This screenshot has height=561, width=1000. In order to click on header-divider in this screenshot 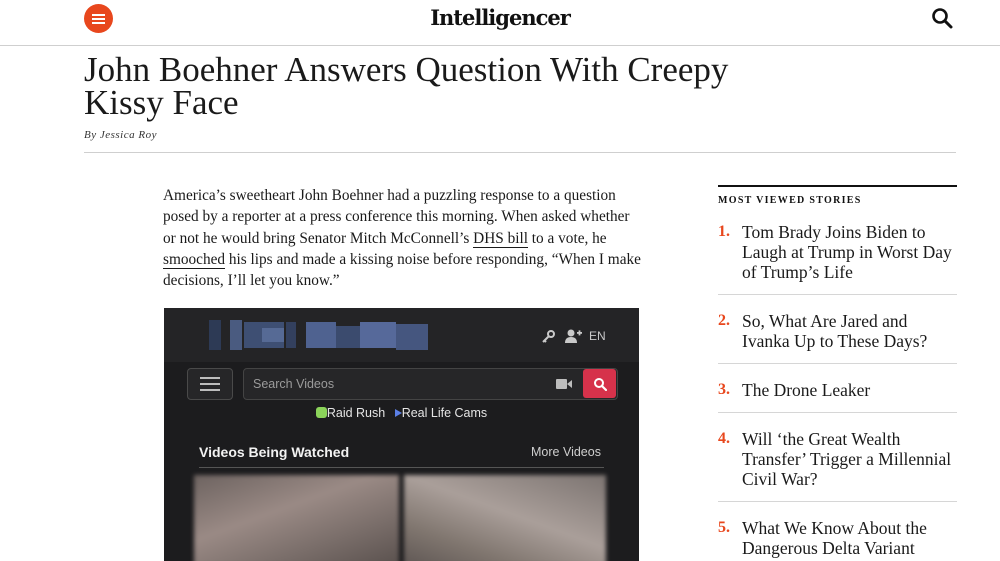, I will do `click(500, 45)`.